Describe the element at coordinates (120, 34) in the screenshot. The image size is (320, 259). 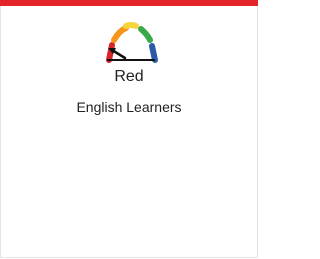
I see `gauge-segment-orange` at that location.